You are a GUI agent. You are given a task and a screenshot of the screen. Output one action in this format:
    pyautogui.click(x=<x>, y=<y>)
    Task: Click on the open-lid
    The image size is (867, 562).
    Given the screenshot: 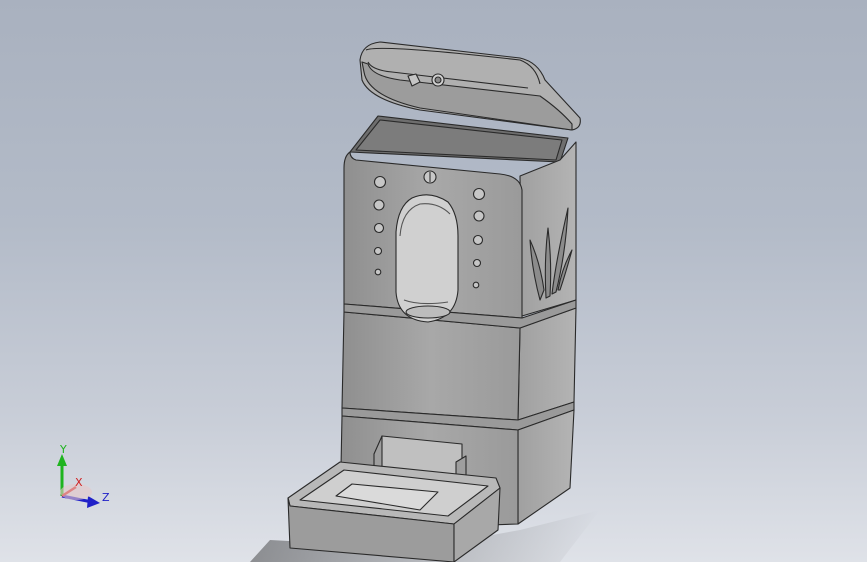 What is the action you would take?
    pyautogui.click(x=470, y=86)
    